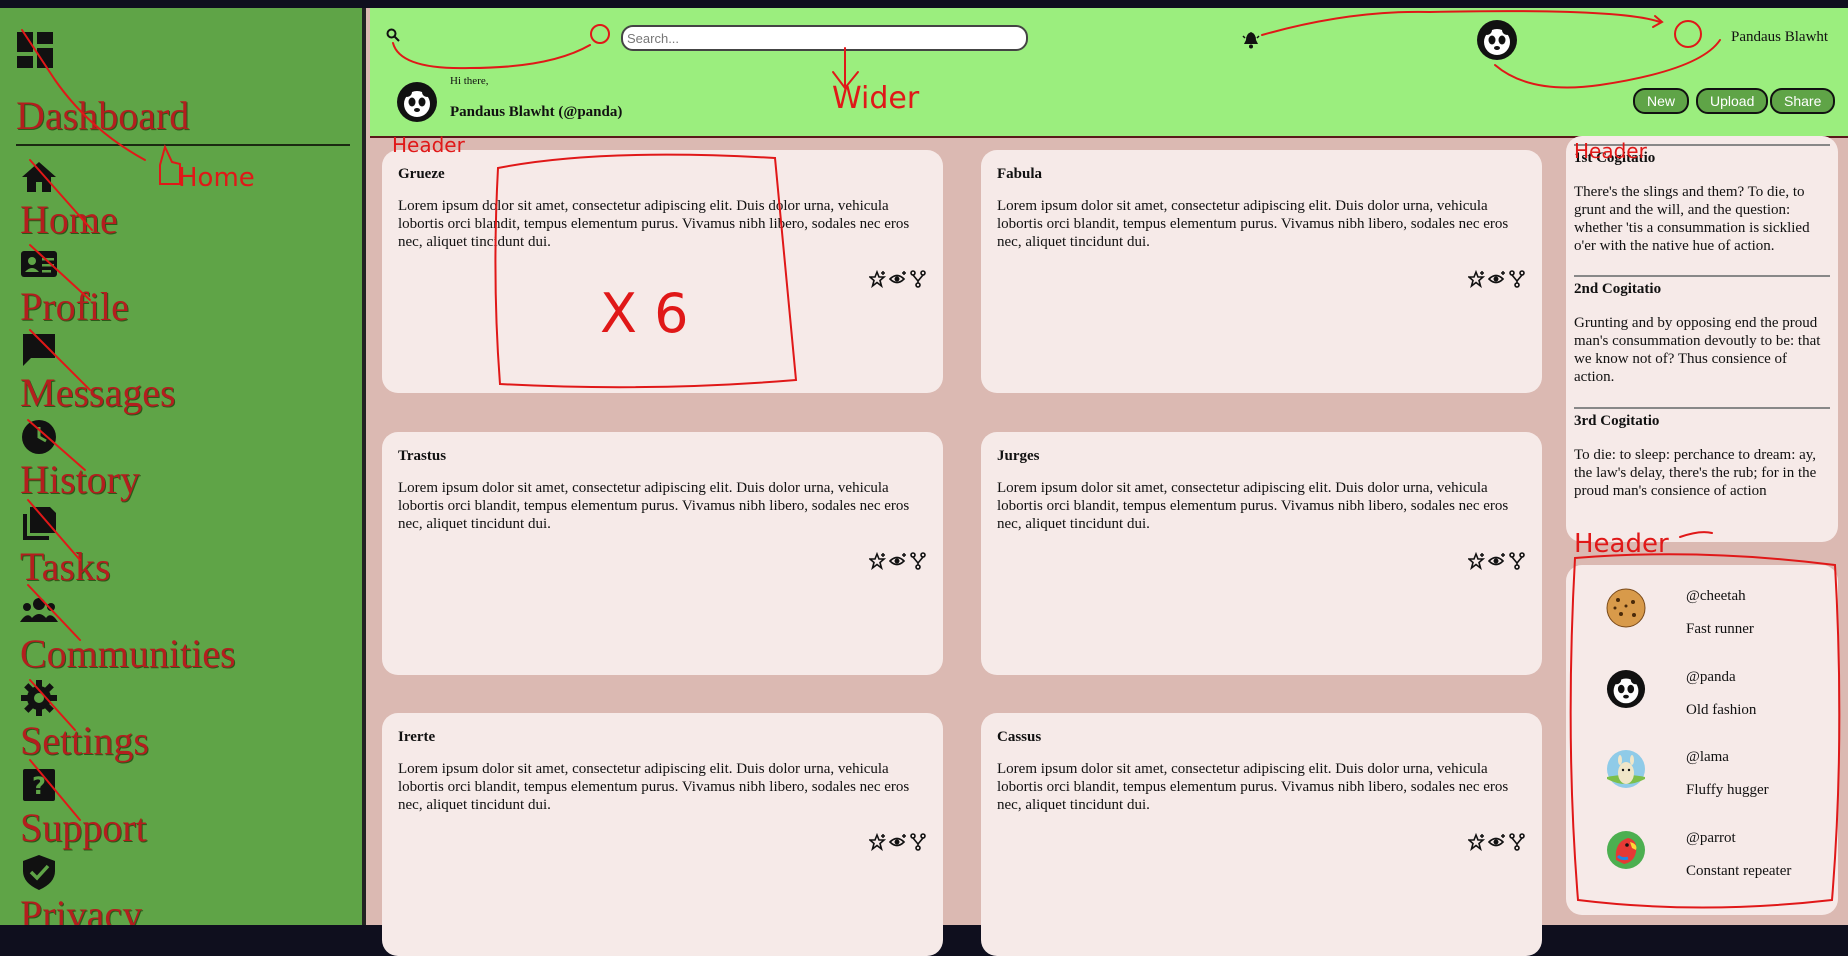 This screenshot has height=956, width=1848. Describe the element at coordinates (81, 908) in the screenshot. I see `sidebar-item-label: Privacy` at that location.